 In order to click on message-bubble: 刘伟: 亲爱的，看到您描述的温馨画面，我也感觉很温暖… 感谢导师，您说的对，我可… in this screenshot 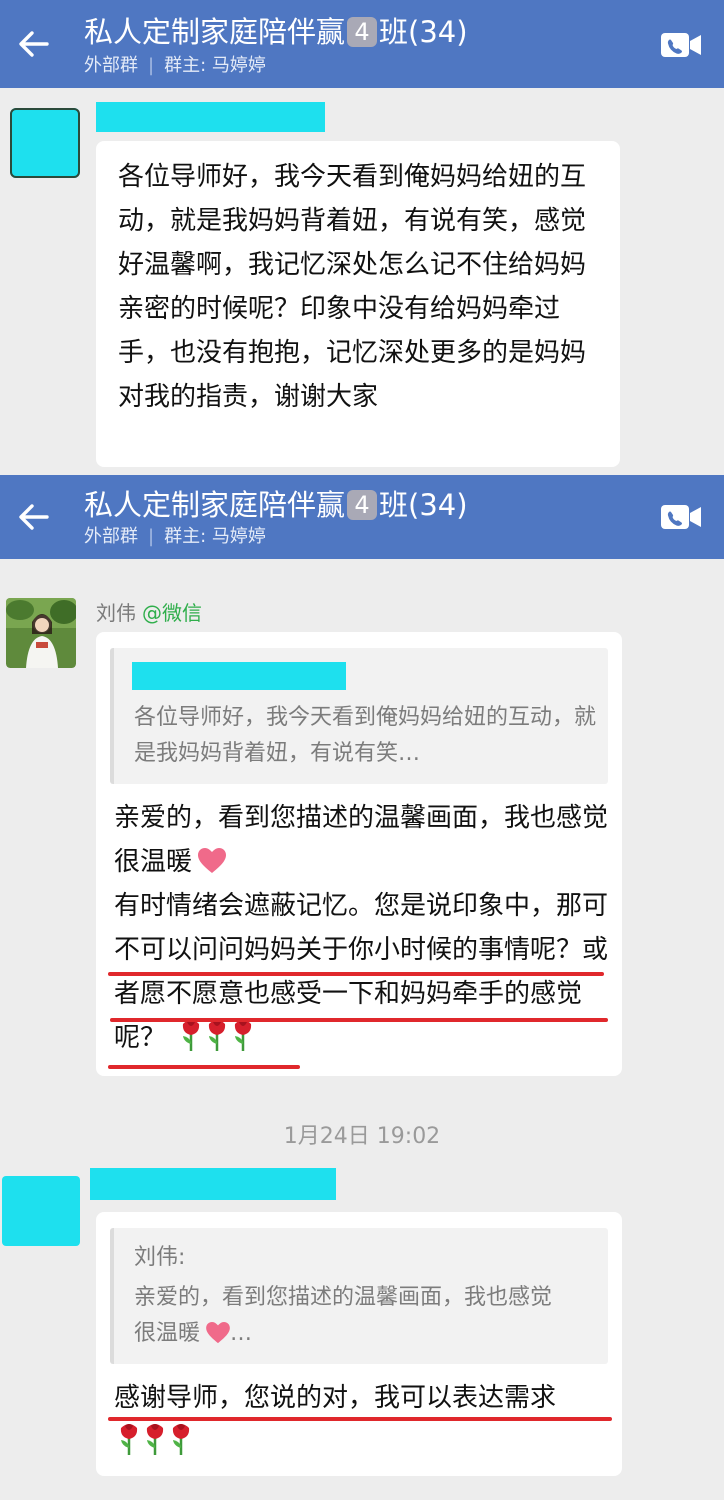, I will do `click(359, 1344)`.